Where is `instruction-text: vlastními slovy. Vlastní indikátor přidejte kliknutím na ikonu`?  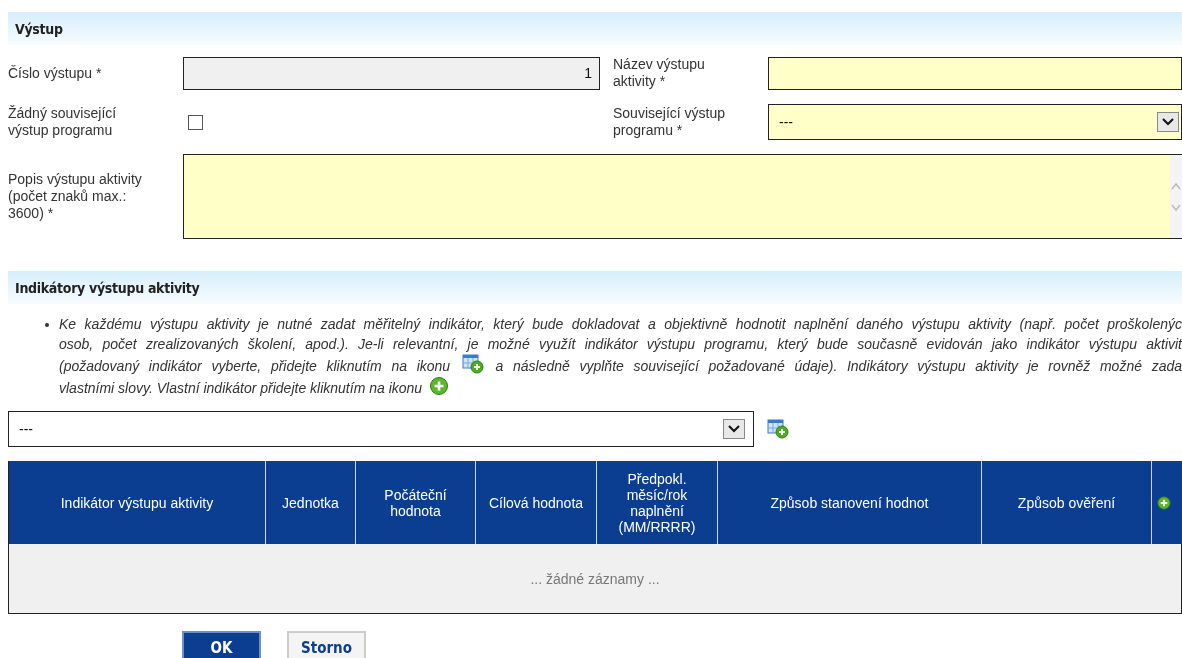 instruction-text: vlastními slovy. Vlastní indikátor přidejte kliknutím na ikonu is located at coordinates (241, 388).